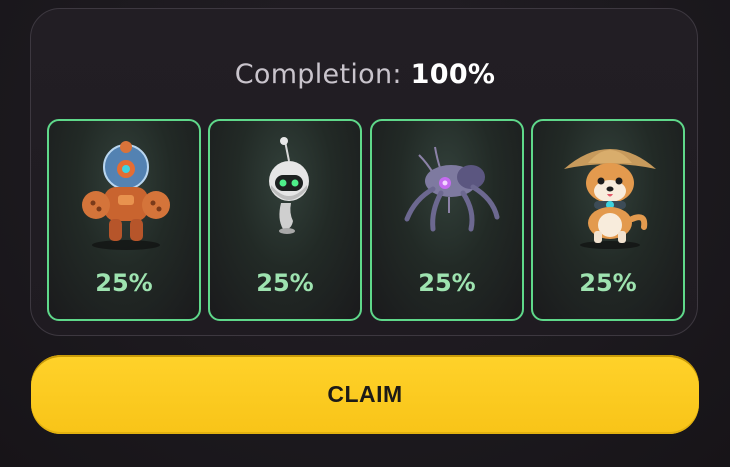  What do you see at coordinates (289, 185) in the screenshot?
I see `white-antenna-drone-icon` at bounding box center [289, 185].